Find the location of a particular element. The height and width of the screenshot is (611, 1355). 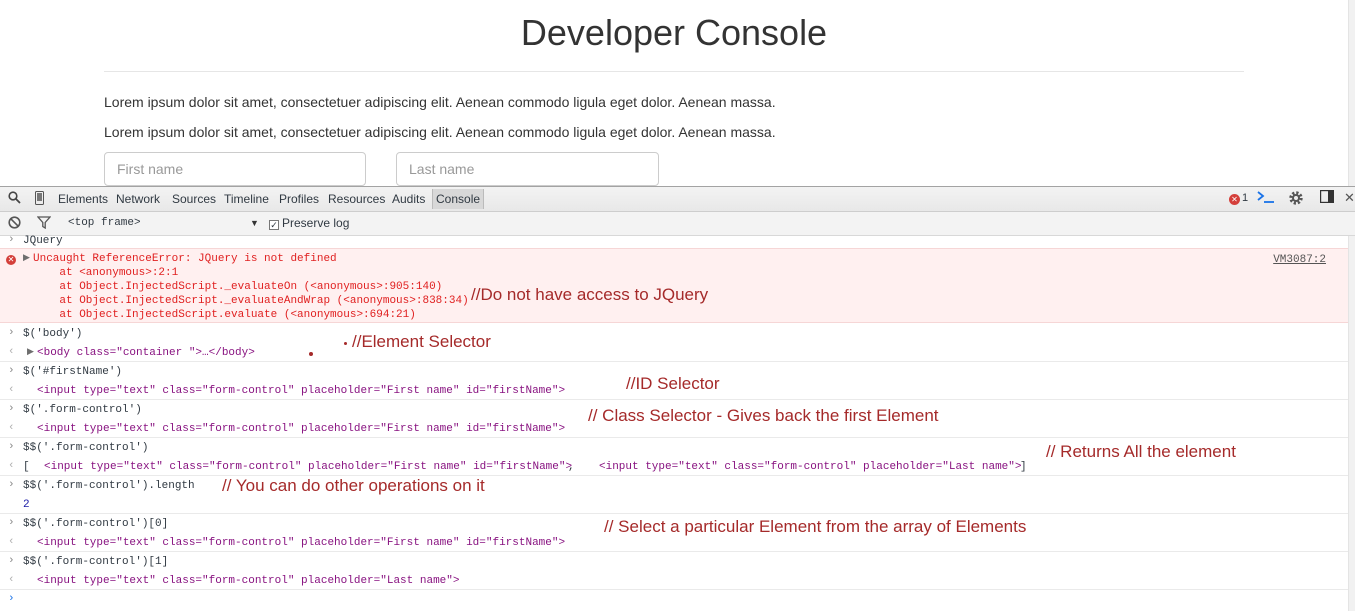

close-icon: ✕ is located at coordinates (1349, 198).